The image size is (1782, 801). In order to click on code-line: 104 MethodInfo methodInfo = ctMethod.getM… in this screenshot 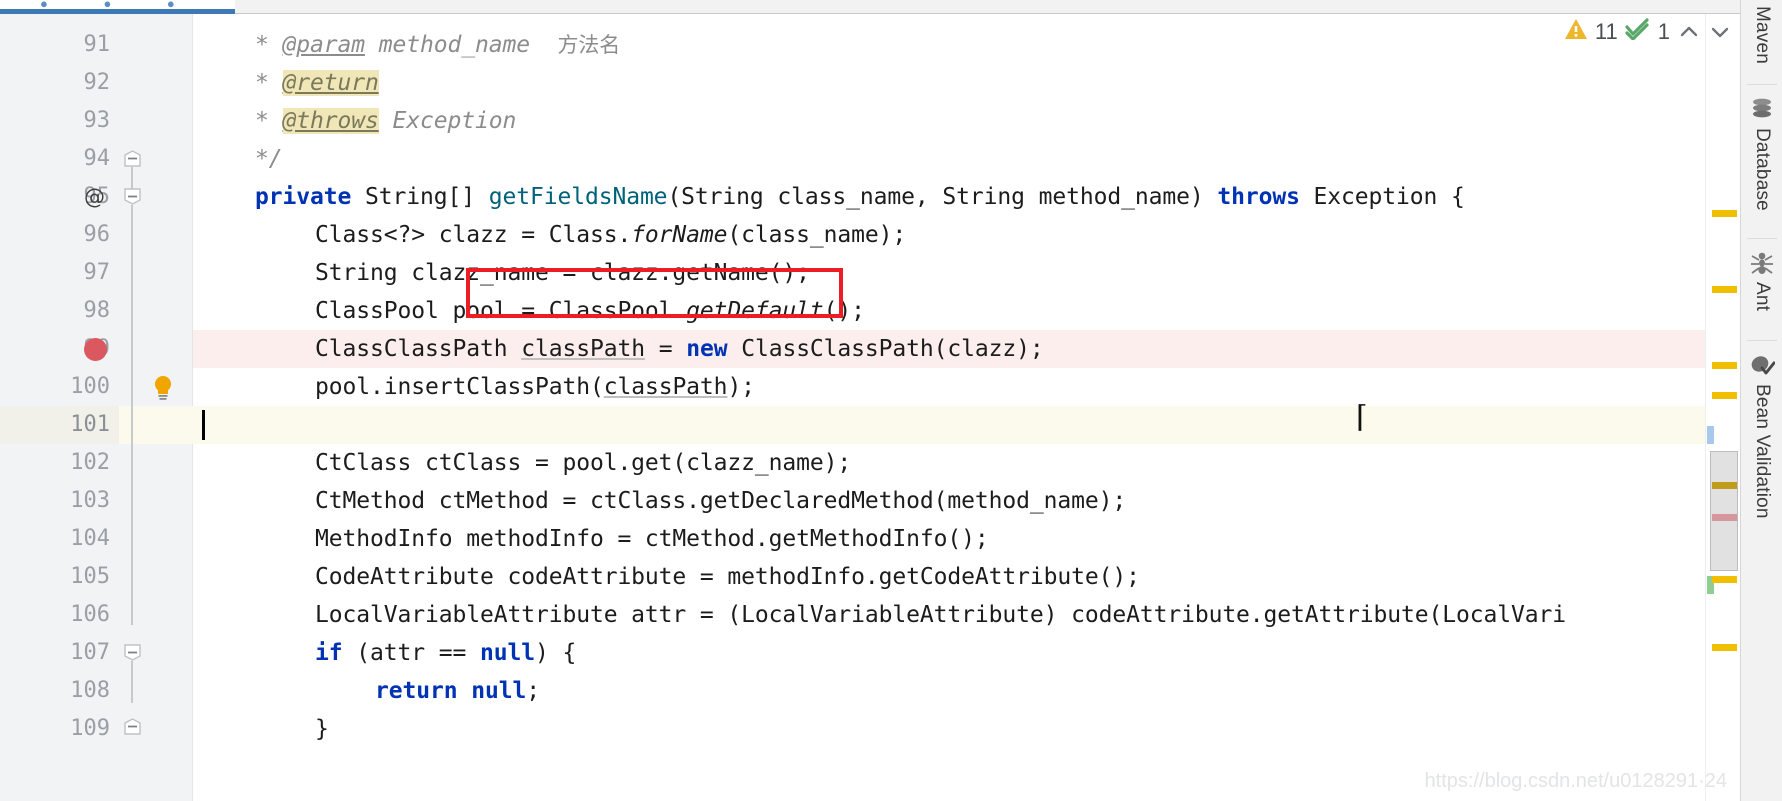, I will do `click(870, 539)`.